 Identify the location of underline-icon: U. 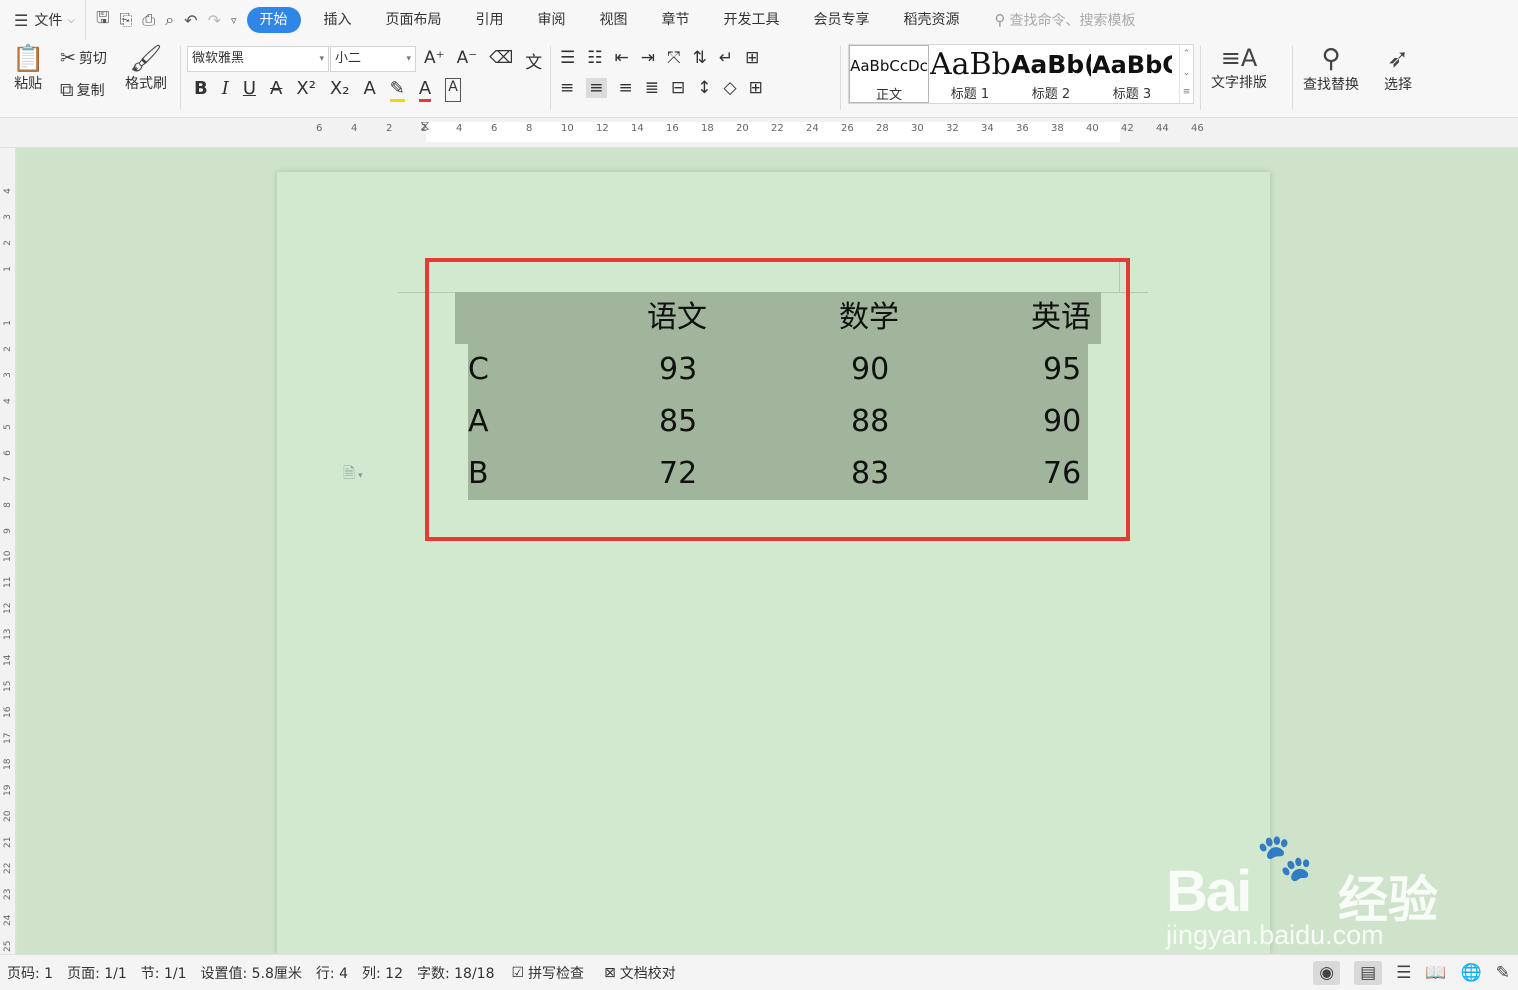
(249, 90).